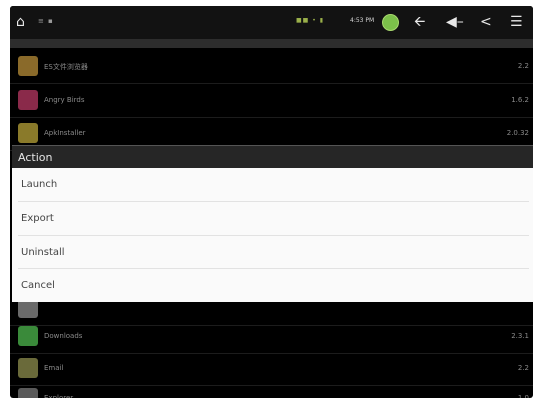 This screenshot has width=542, height=404. I want to click on status-icons: ■■ • ▮, so click(310, 20).